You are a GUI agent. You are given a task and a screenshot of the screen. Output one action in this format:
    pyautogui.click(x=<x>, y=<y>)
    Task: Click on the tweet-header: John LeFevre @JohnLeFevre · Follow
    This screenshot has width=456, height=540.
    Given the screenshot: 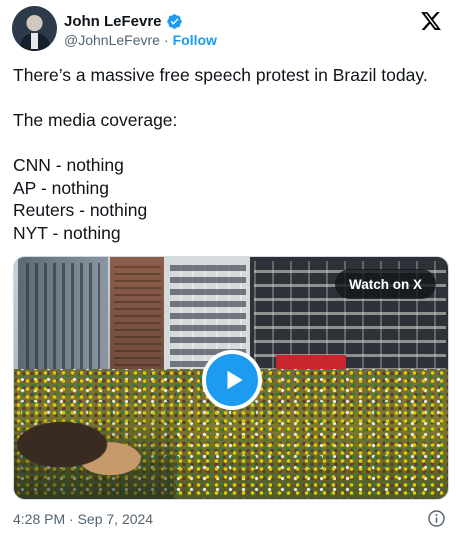 What is the action you would take?
    pyautogui.click(x=228, y=29)
    